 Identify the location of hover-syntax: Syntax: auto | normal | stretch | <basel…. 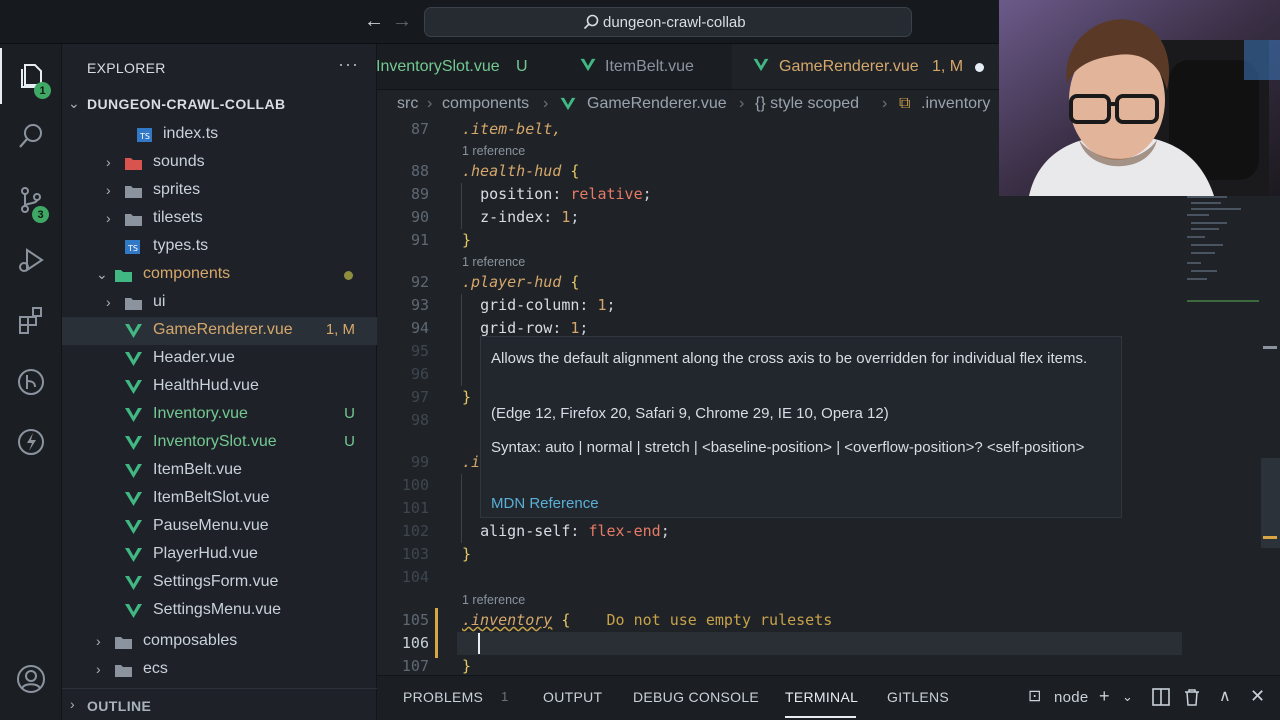
(788, 447).